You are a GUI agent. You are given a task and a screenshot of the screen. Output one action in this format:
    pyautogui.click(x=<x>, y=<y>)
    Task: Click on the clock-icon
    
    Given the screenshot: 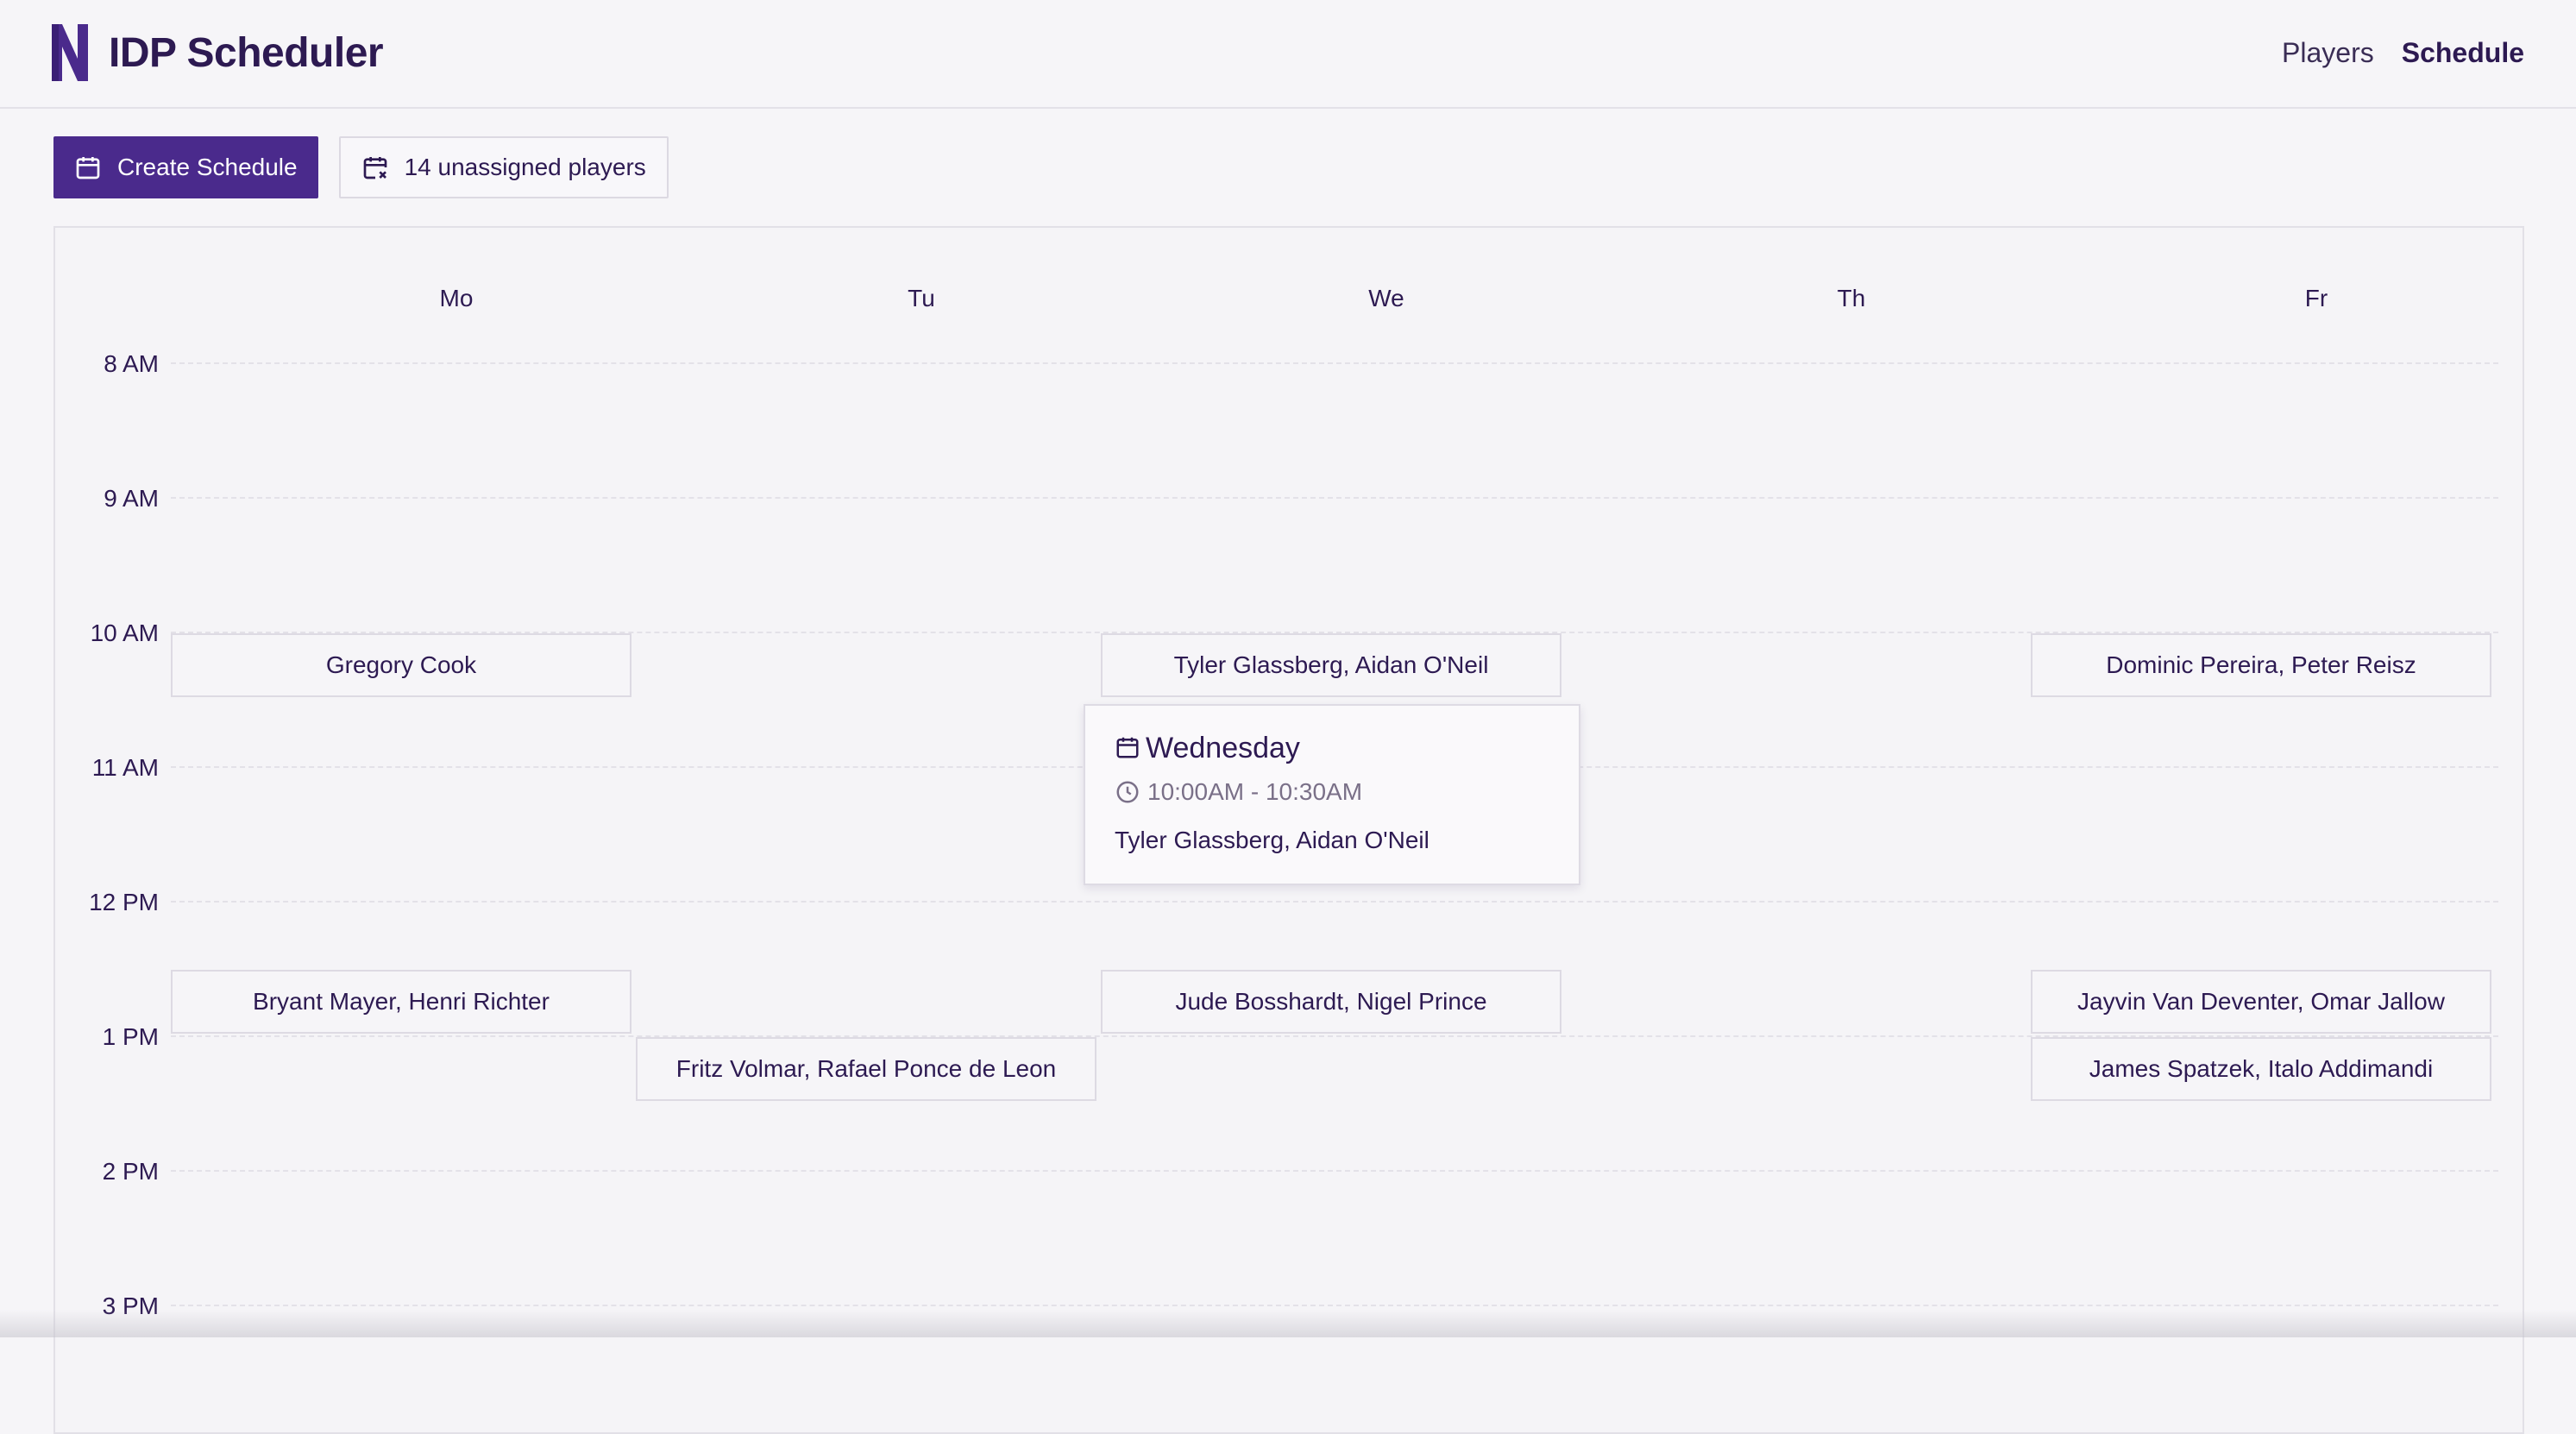 What is the action you would take?
    pyautogui.click(x=1127, y=792)
    